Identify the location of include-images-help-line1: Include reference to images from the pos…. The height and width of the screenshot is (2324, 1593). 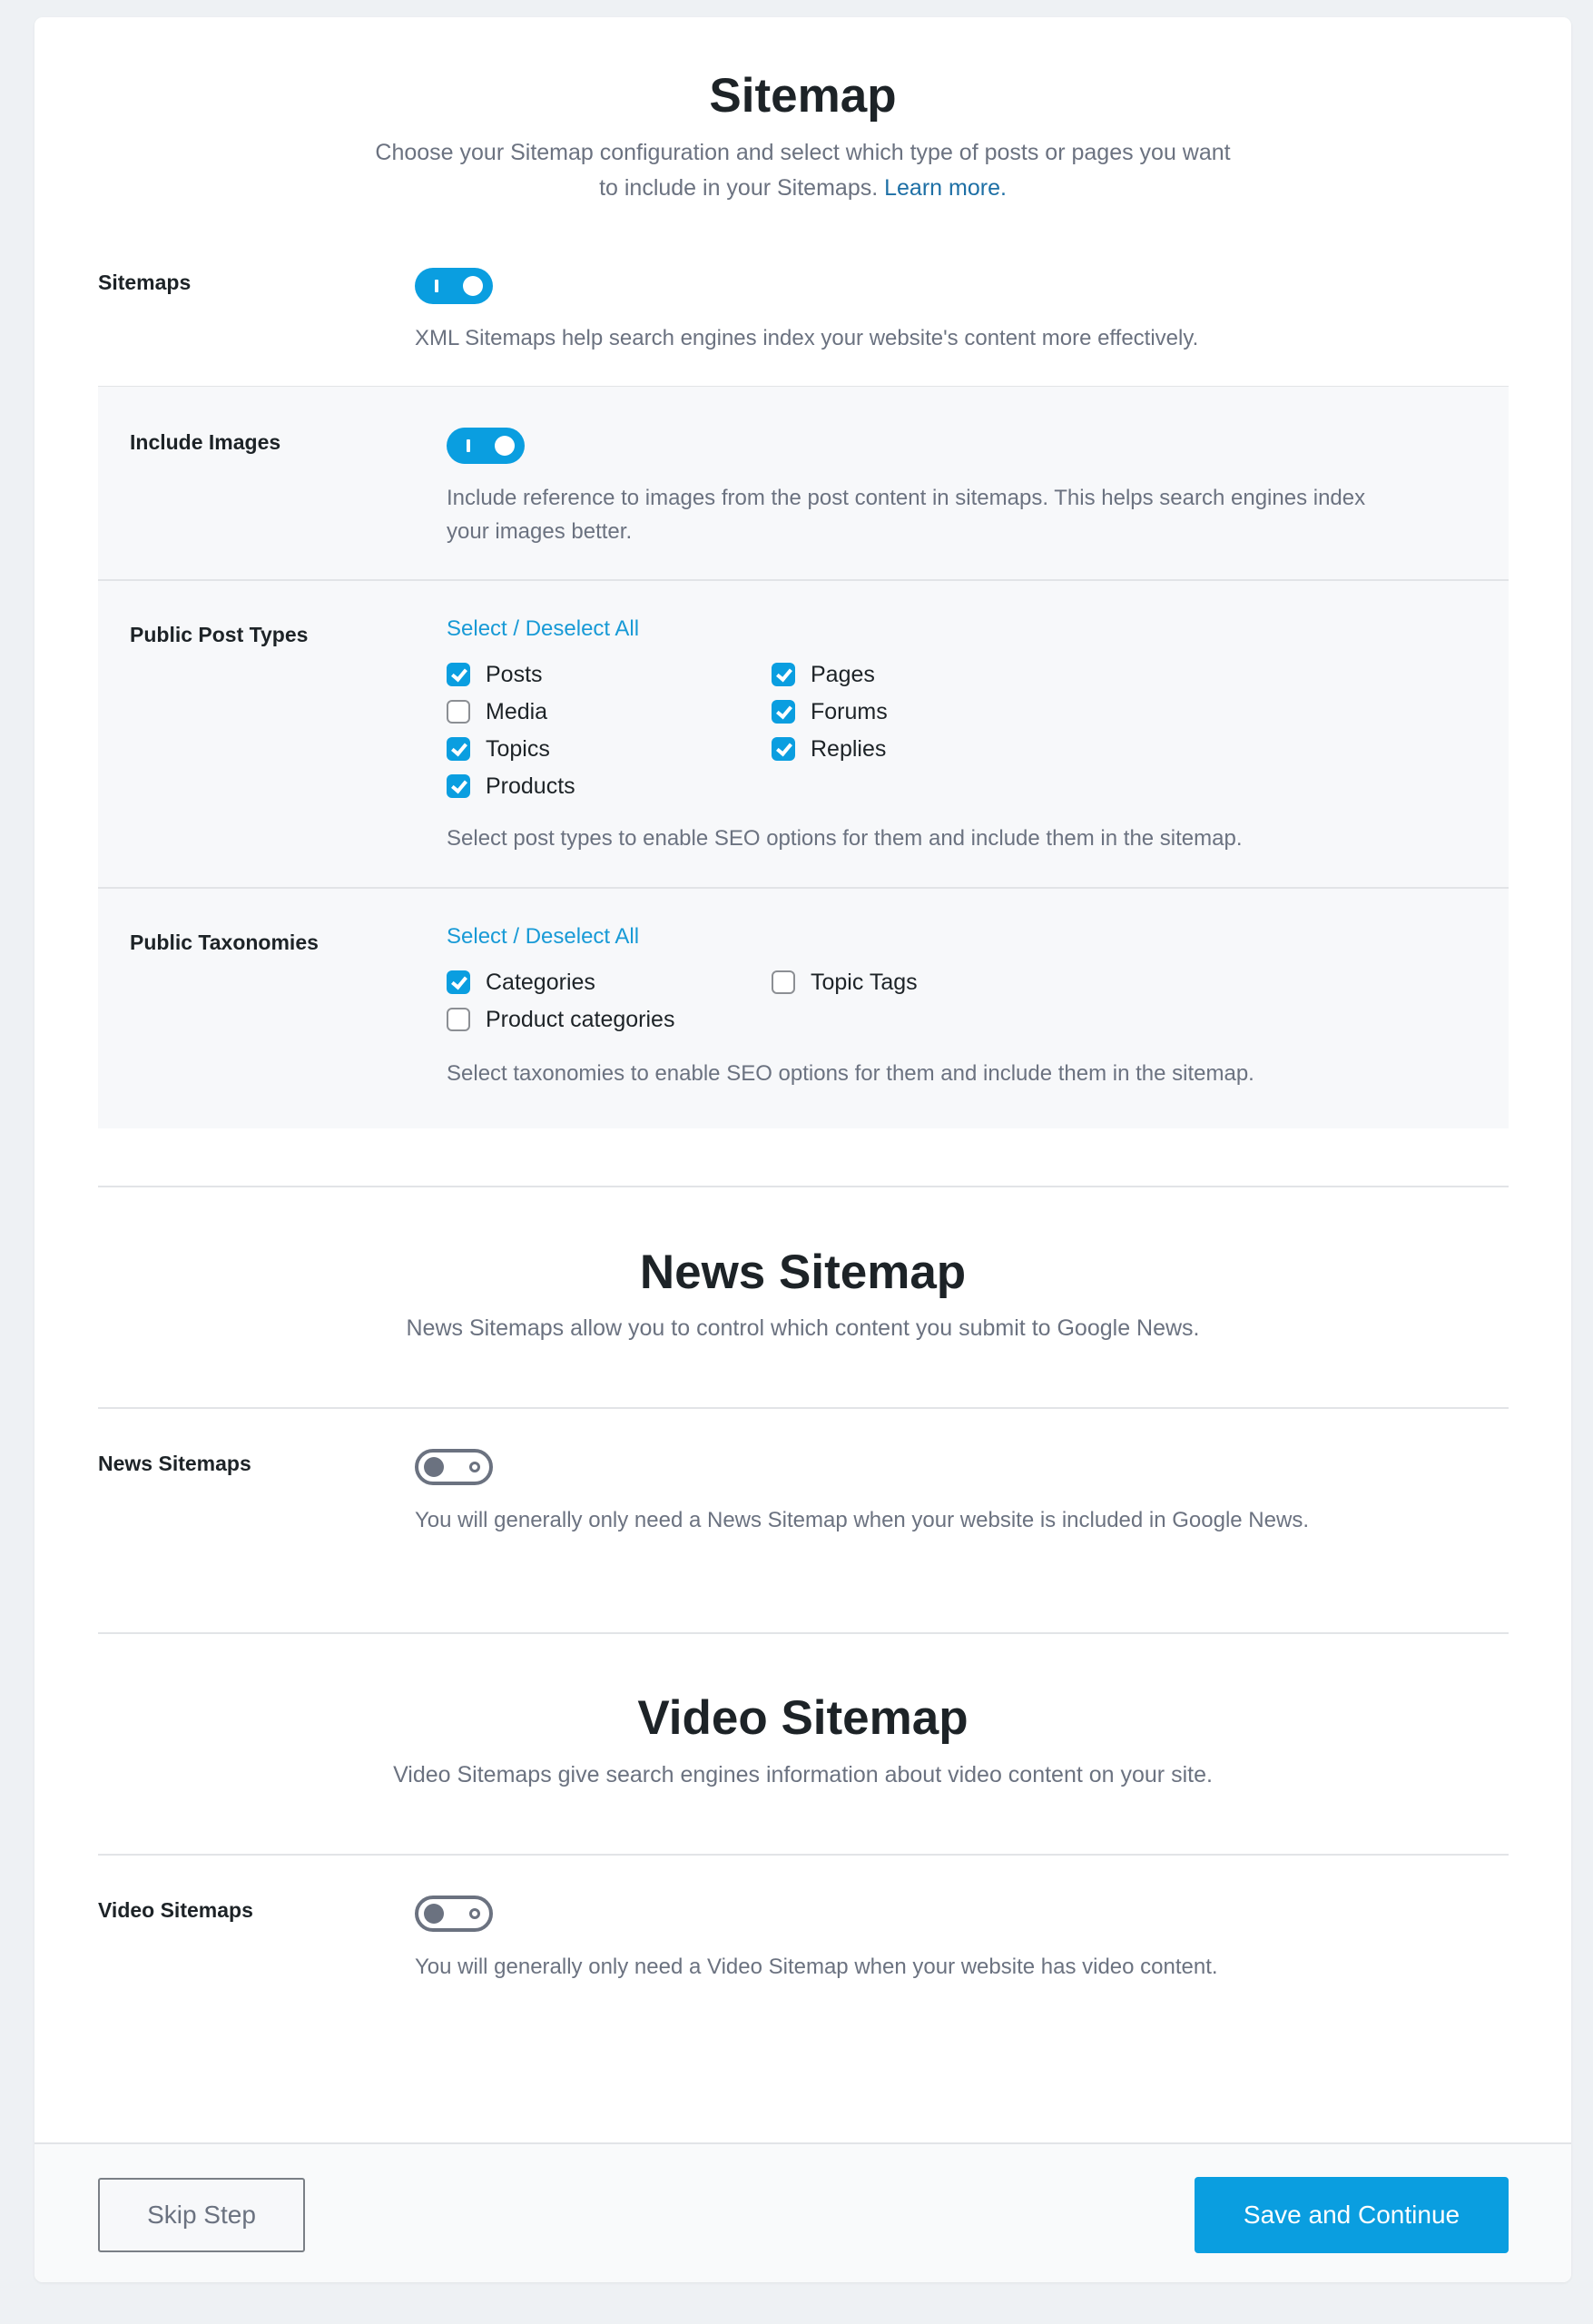
(906, 498).